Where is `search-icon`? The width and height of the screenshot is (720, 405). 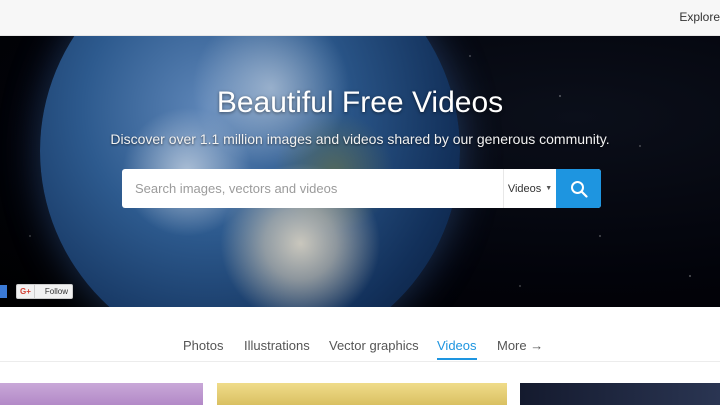
search-icon is located at coordinates (579, 189).